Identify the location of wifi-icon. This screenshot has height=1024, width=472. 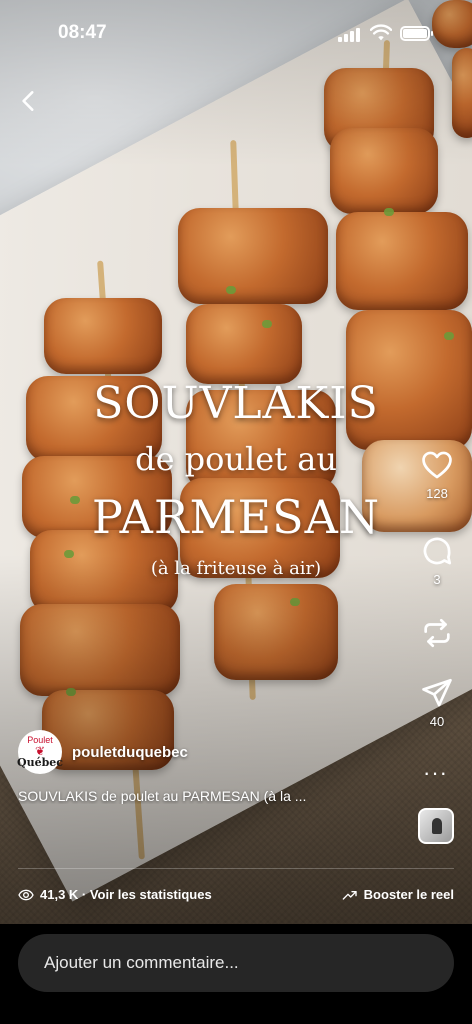
(381, 32).